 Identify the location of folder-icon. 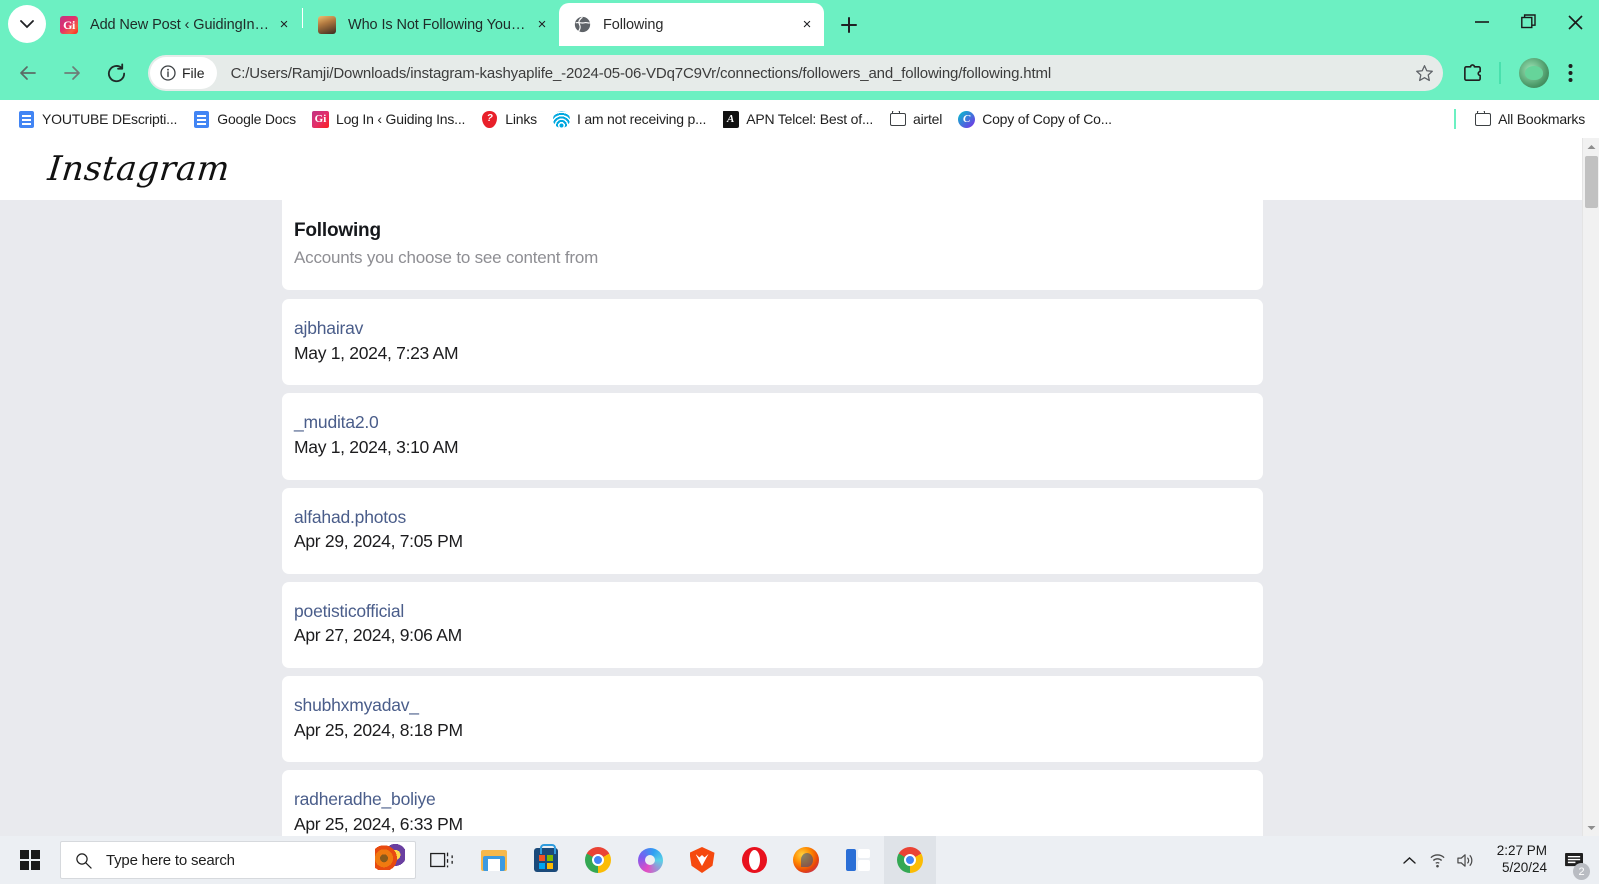
(1482, 119).